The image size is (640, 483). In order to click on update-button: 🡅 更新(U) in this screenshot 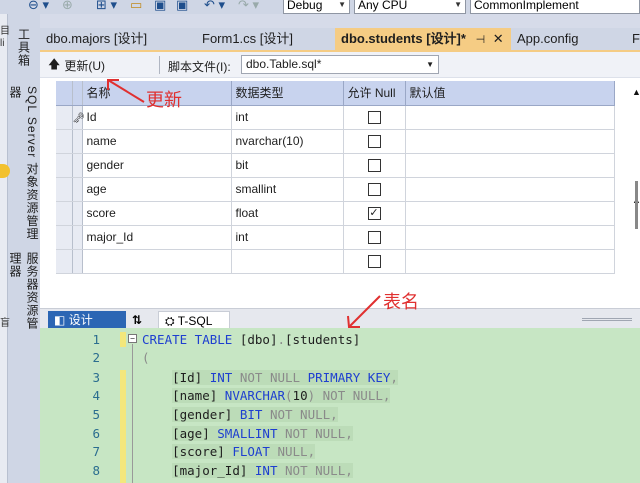, I will do `click(76, 65)`.